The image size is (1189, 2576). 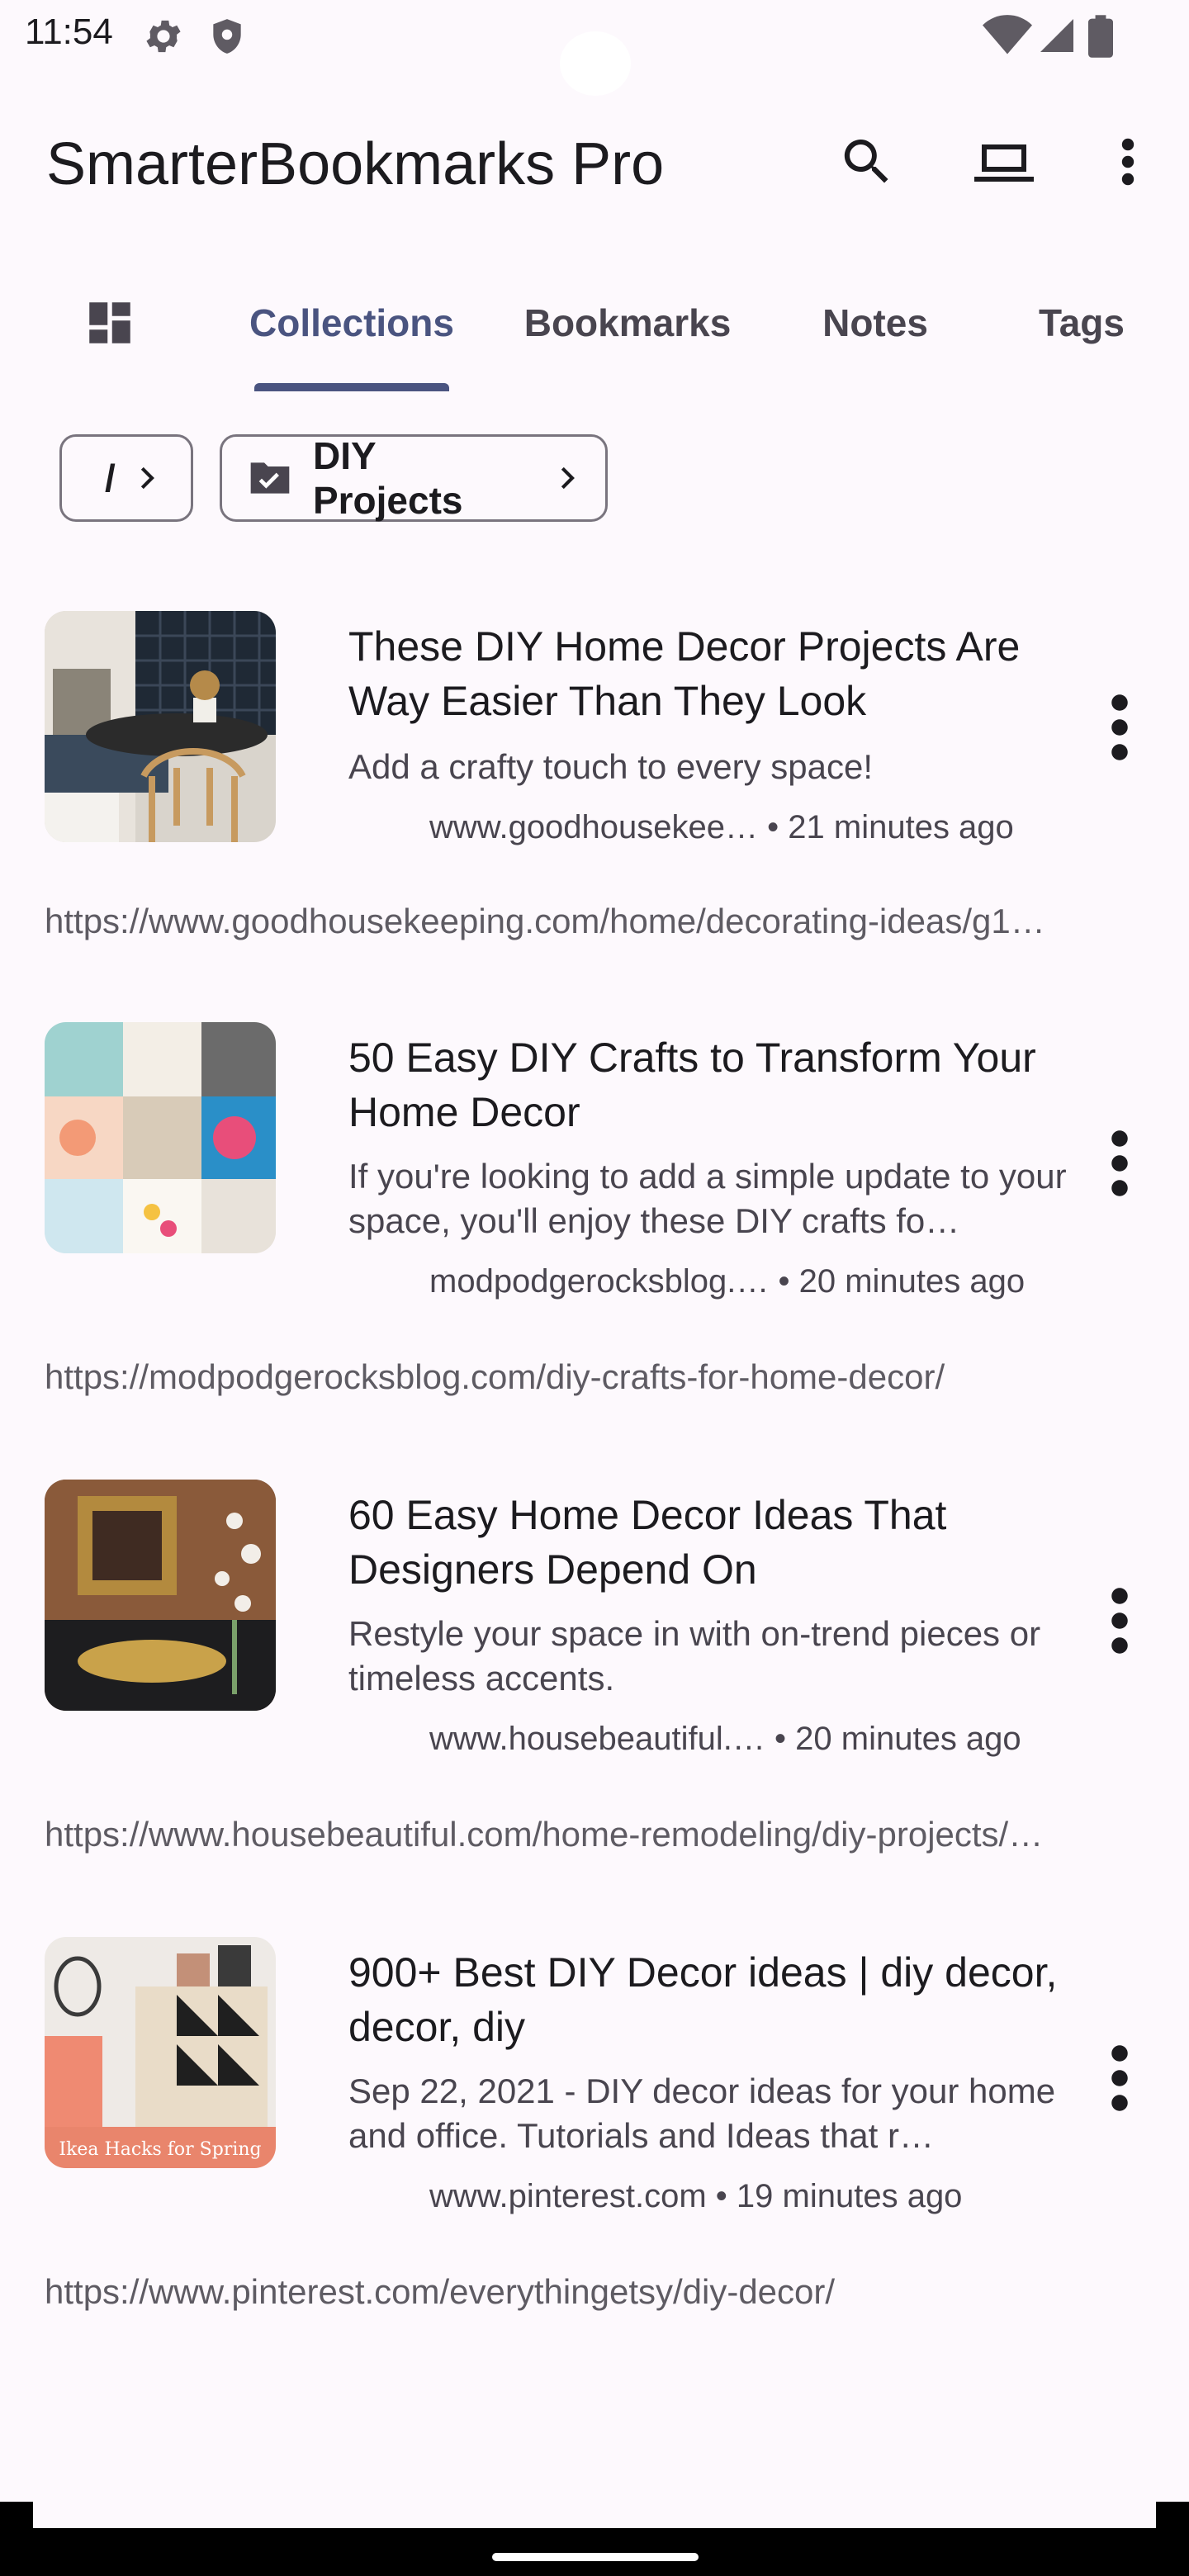 I want to click on home-gesture-handle, so click(x=595, y=2557).